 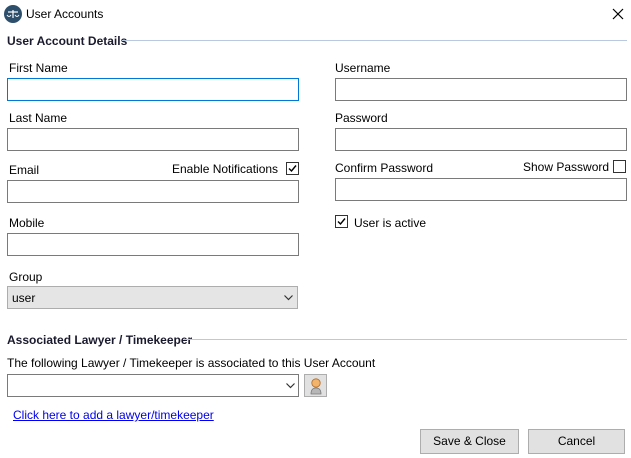 I want to click on username-field, so click(x=481, y=89).